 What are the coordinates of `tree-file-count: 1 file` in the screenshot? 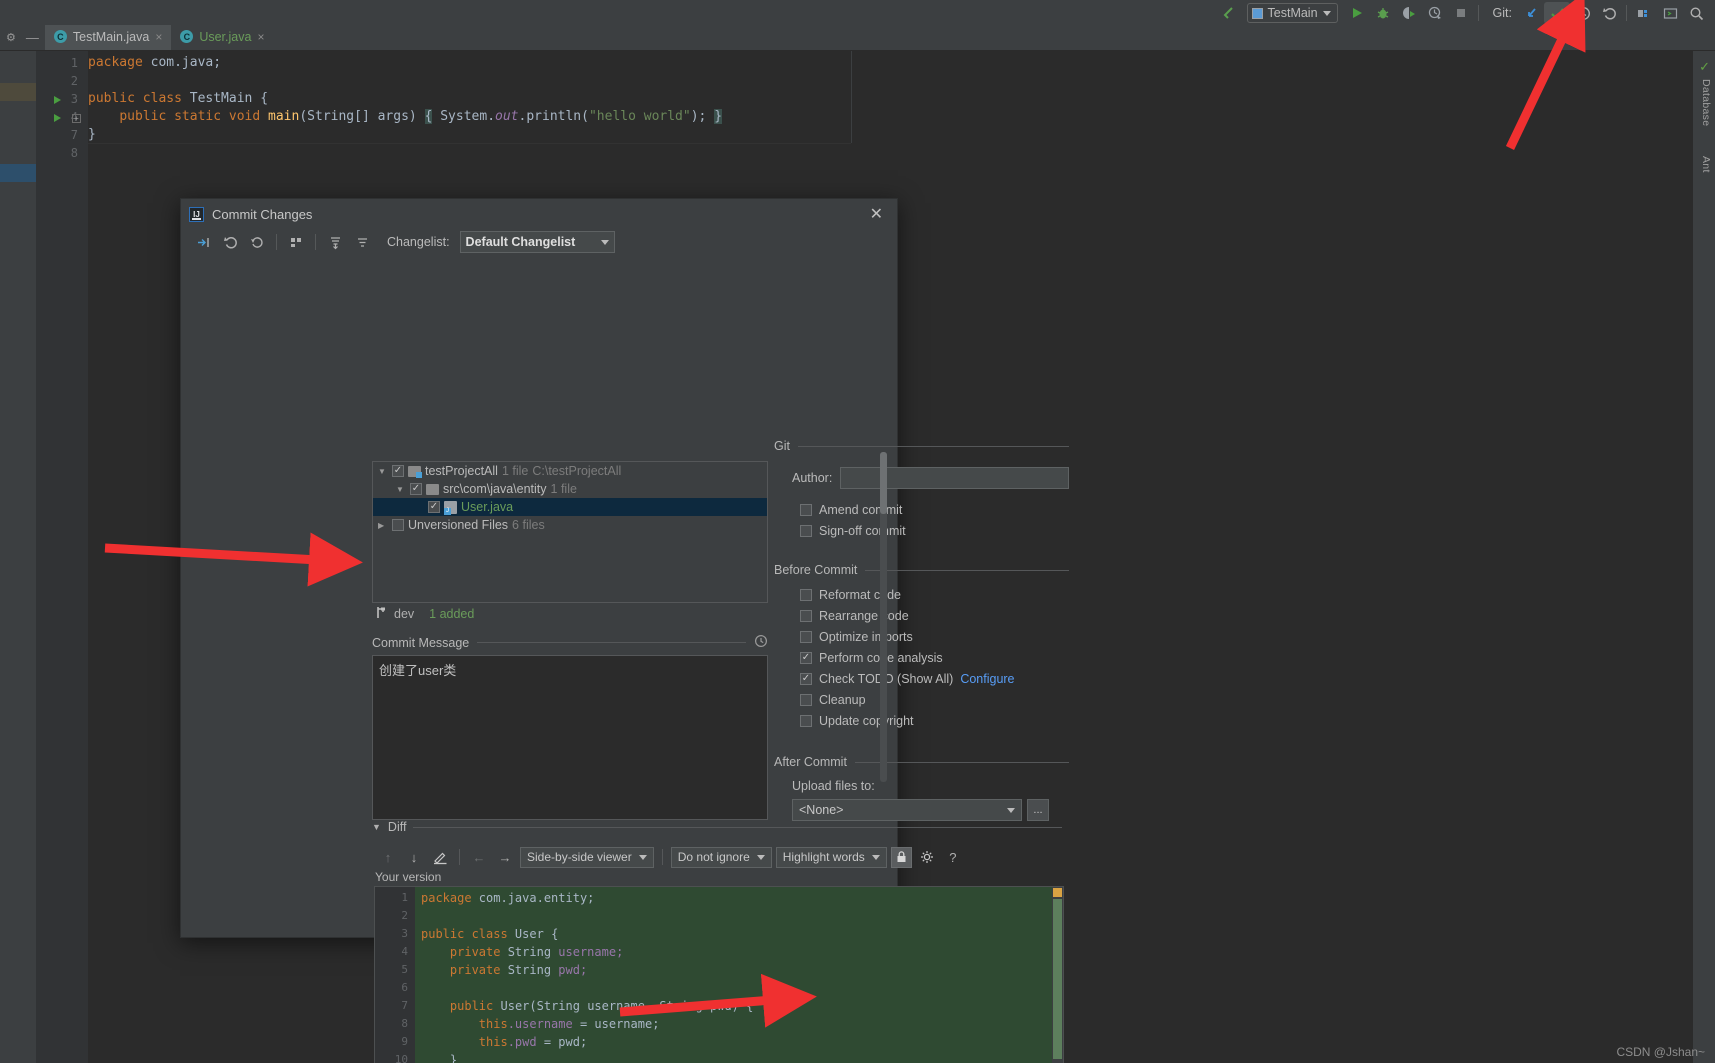 It's located at (563, 489).